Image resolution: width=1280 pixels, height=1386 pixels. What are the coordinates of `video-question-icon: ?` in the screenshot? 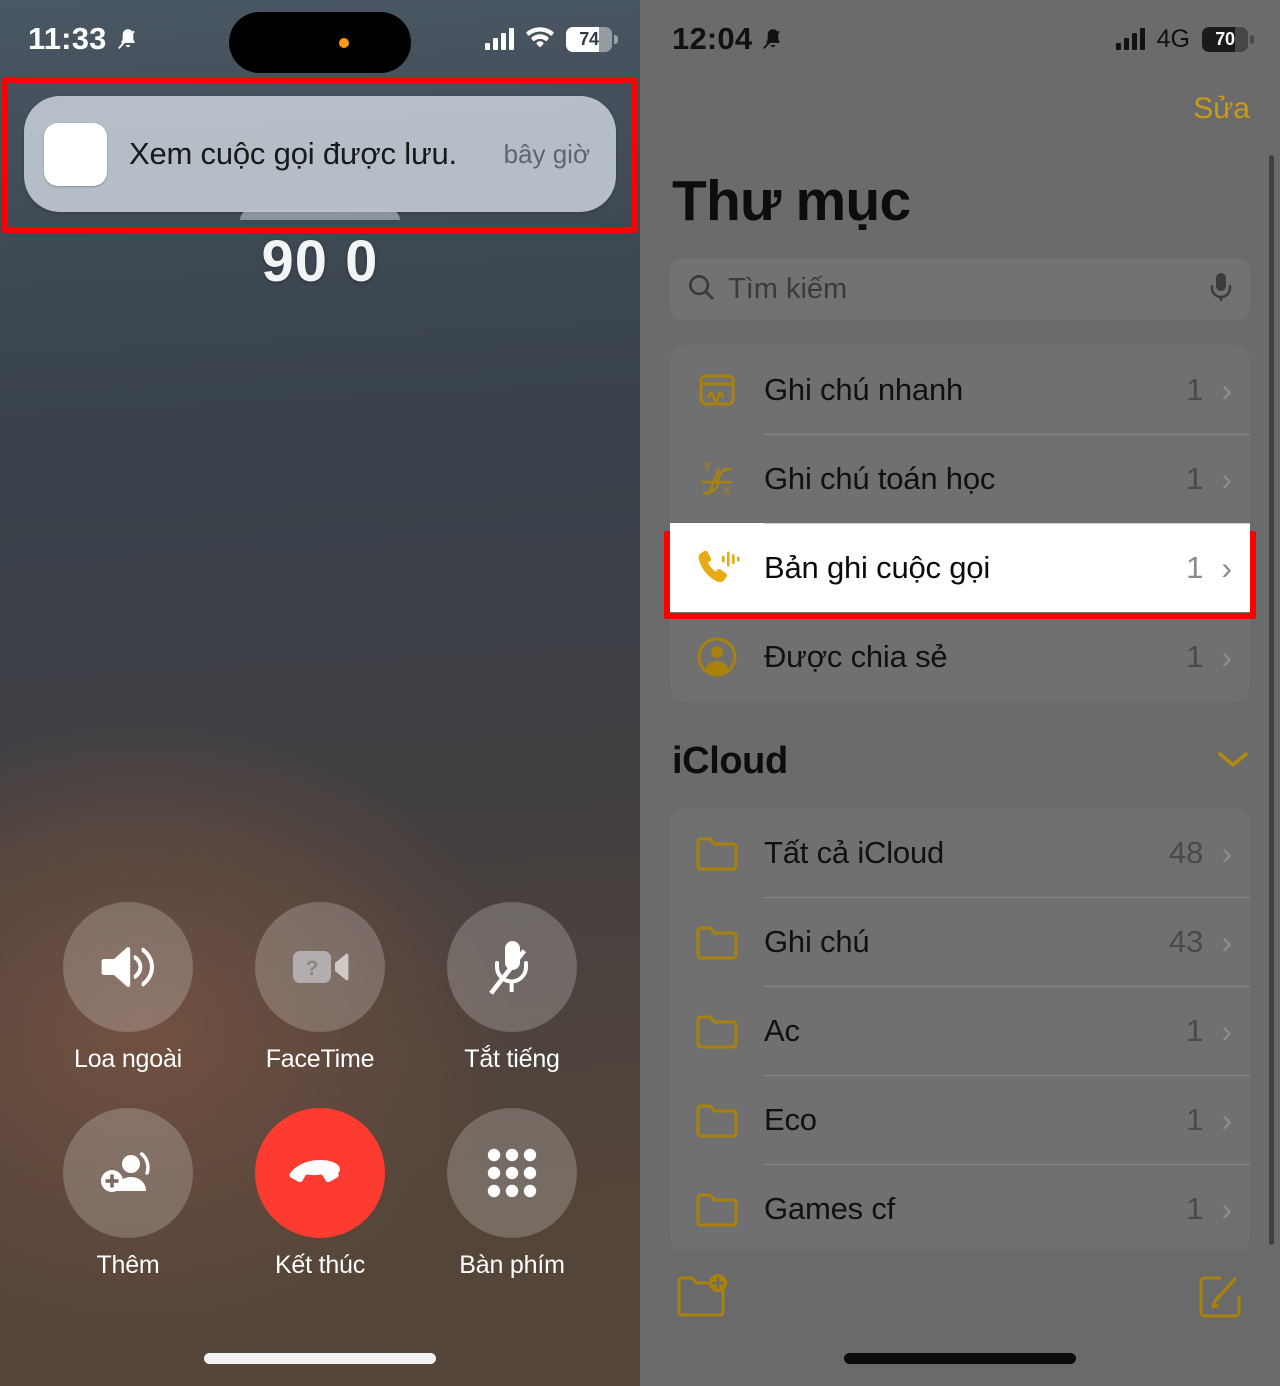 It's located at (321, 967).